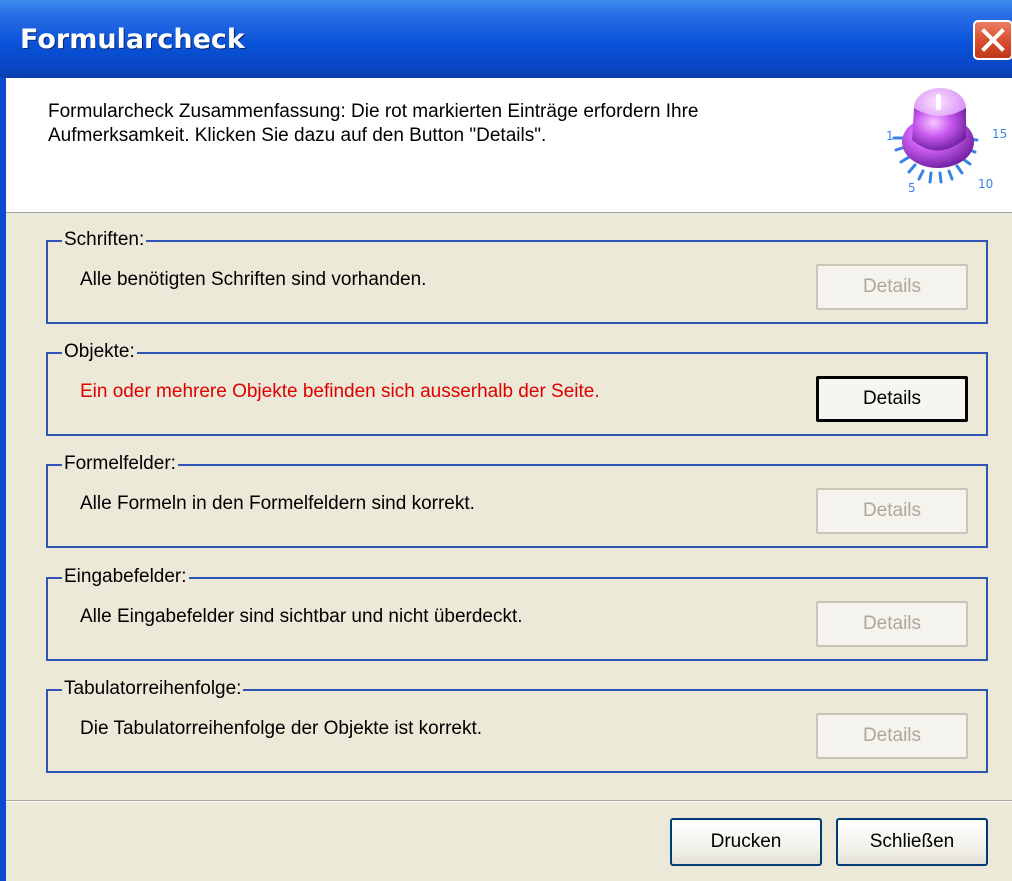  Describe the element at coordinates (892, 399) in the screenshot. I see `details-button-objekte: Details` at that location.